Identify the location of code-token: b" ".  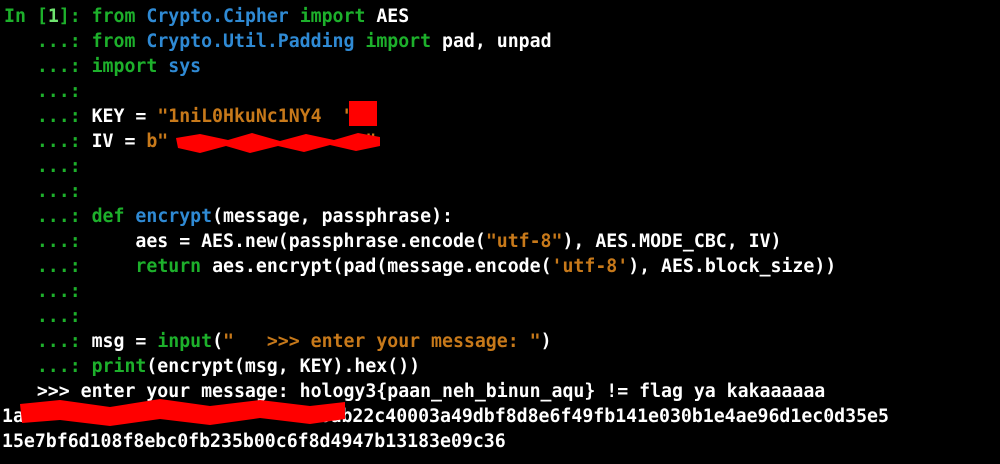
(261, 141).